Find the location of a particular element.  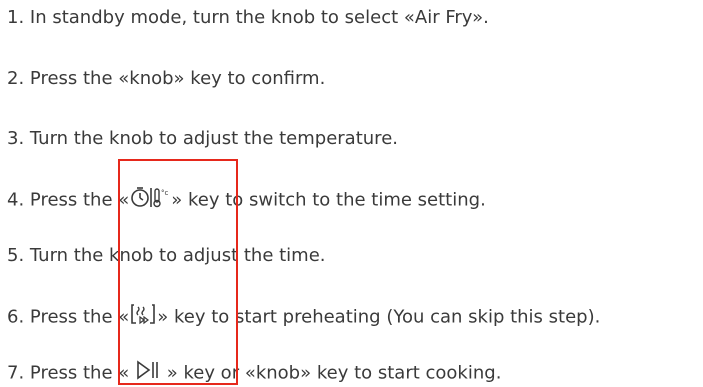

play-pause-icon is located at coordinates (148, 373).